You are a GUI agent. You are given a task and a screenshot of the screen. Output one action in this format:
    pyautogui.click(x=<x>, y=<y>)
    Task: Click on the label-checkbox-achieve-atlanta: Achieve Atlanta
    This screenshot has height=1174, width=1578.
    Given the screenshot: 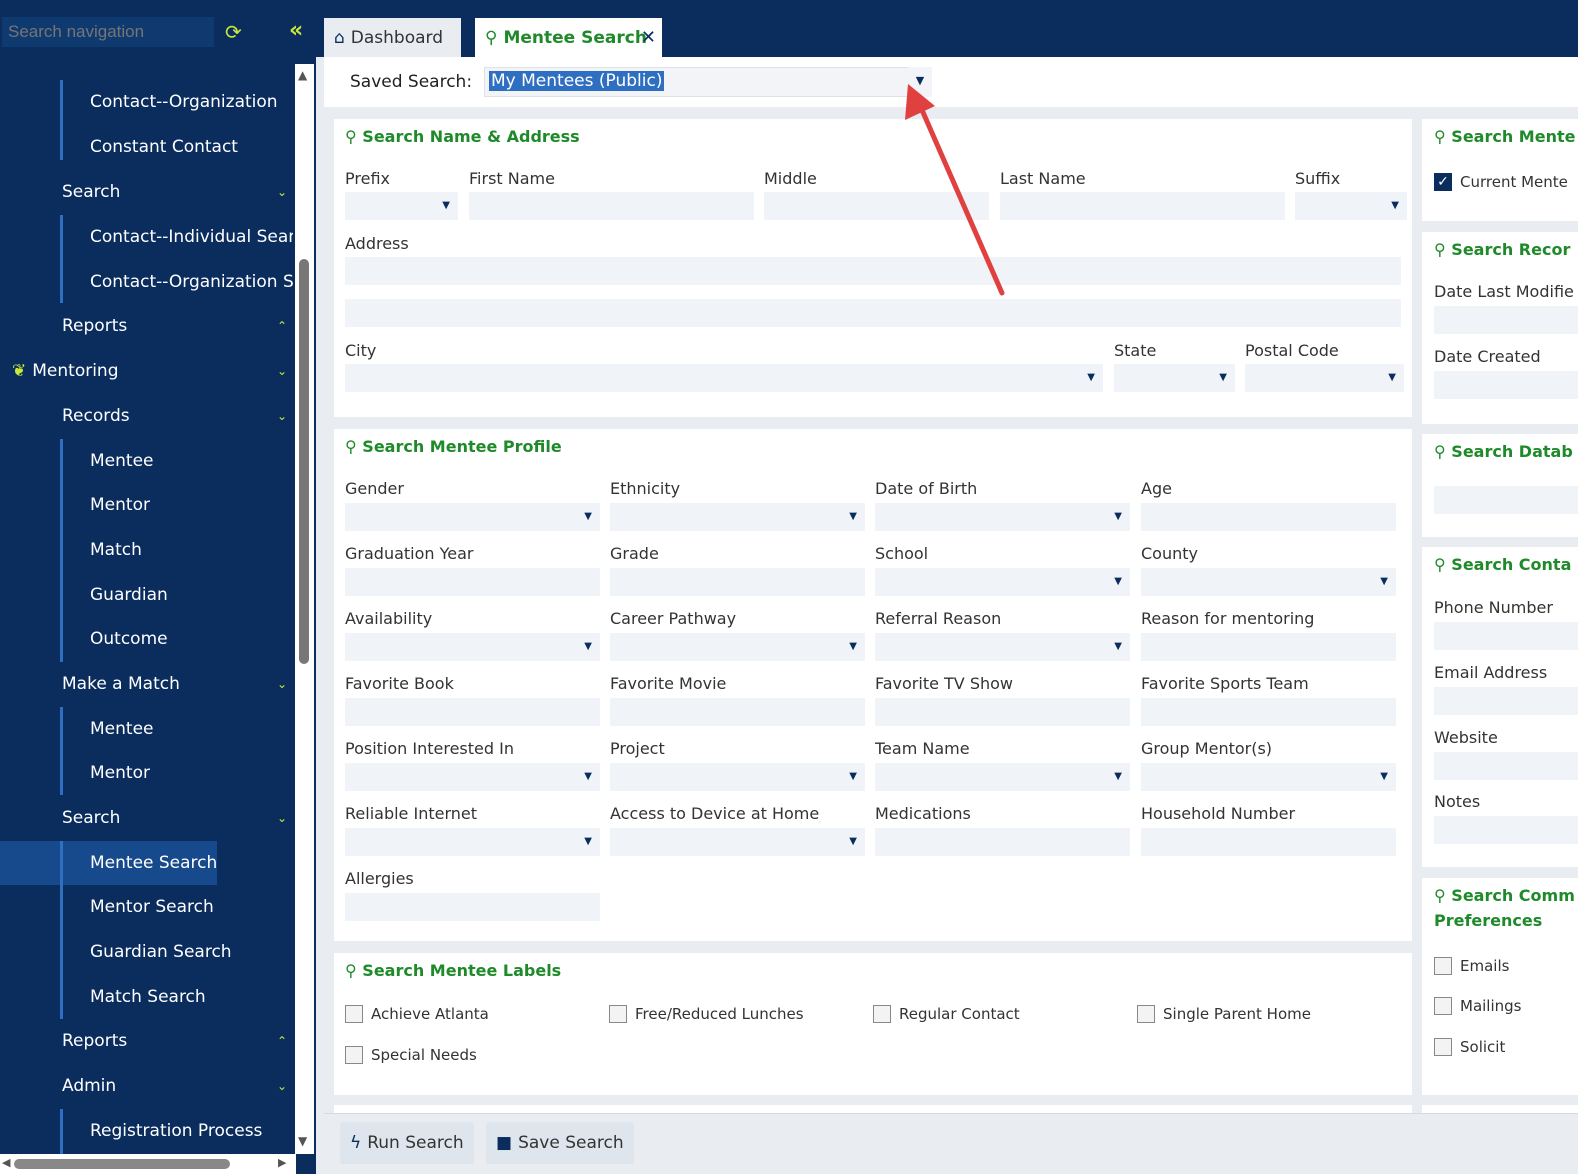 What is the action you would take?
    pyautogui.click(x=417, y=1014)
    